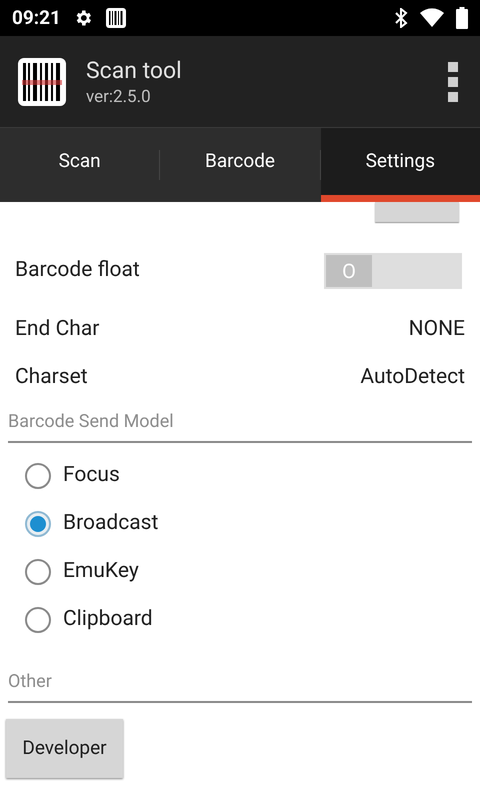 The image size is (480, 800). I want to click on clock: 09:21, so click(36, 17).